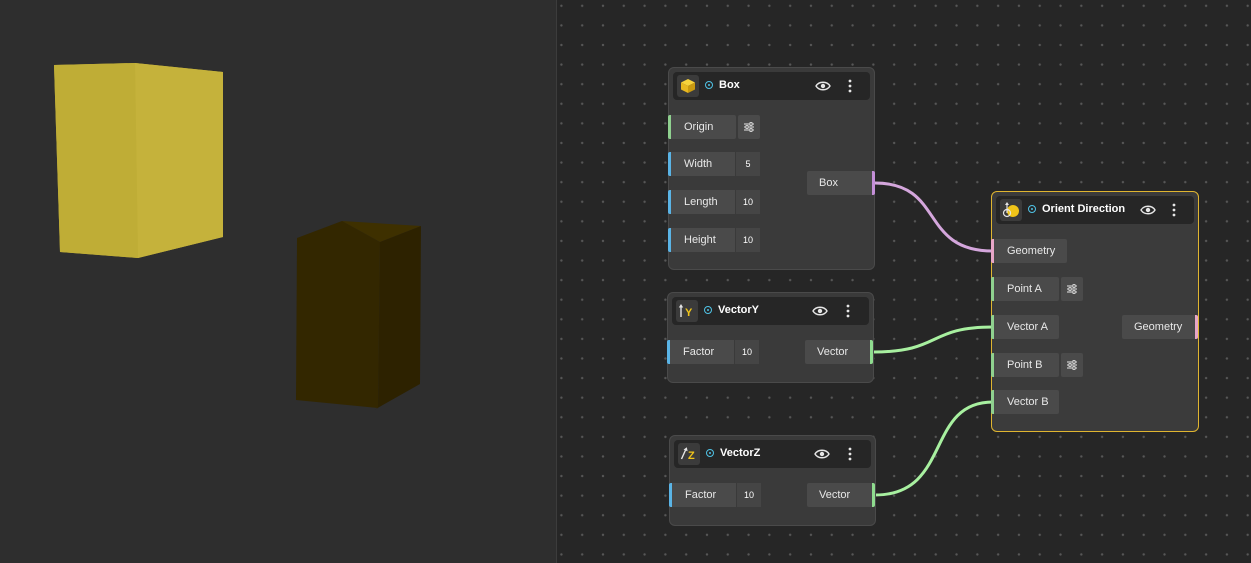 The image size is (1251, 563). I want to click on z-axis-arrow-icon: Z, so click(689, 454).